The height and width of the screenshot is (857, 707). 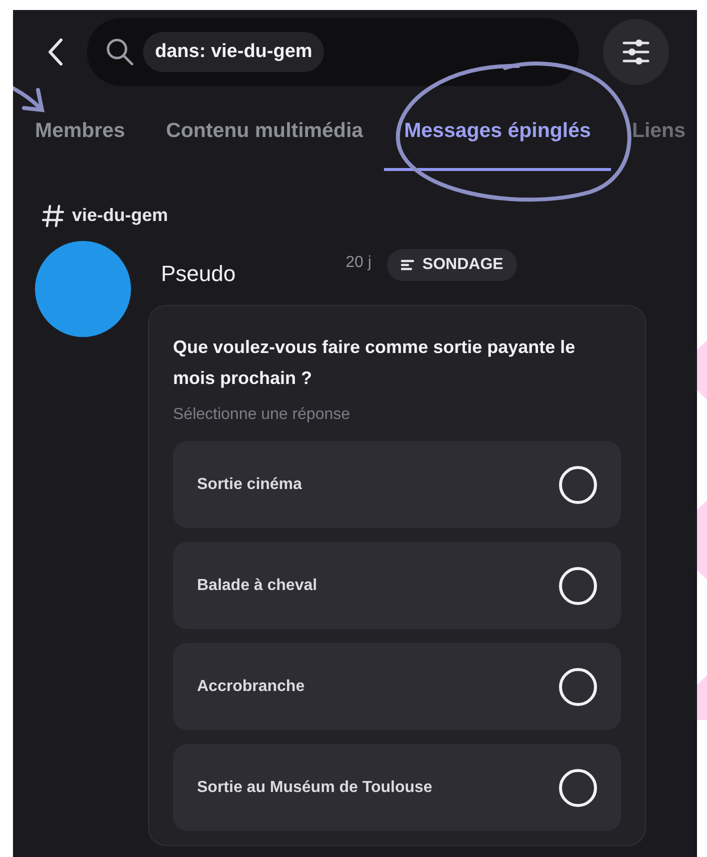 What do you see at coordinates (397, 686) in the screenshot?
I see `poll-option: Accrobranche` at bounding box center [397, 686].